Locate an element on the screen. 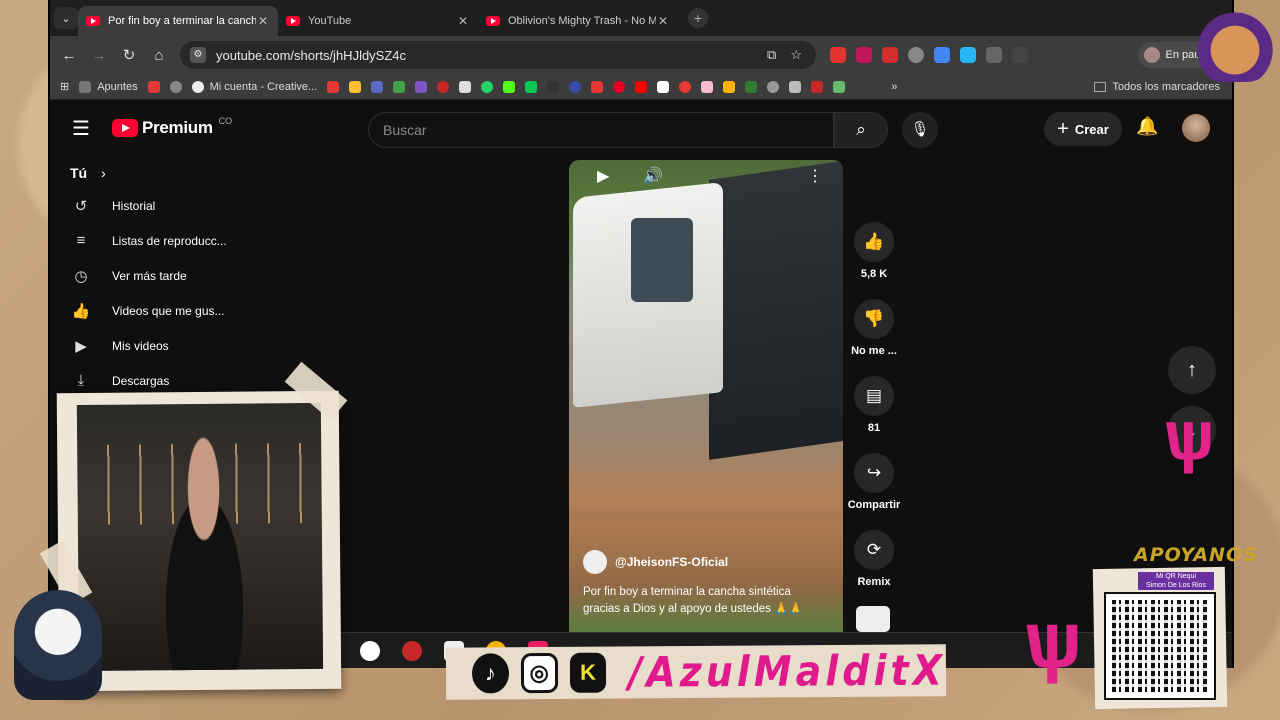 The width and height of the screenshot is (1280, 720). sound-thumbnail is located at coordinates (873, 619).